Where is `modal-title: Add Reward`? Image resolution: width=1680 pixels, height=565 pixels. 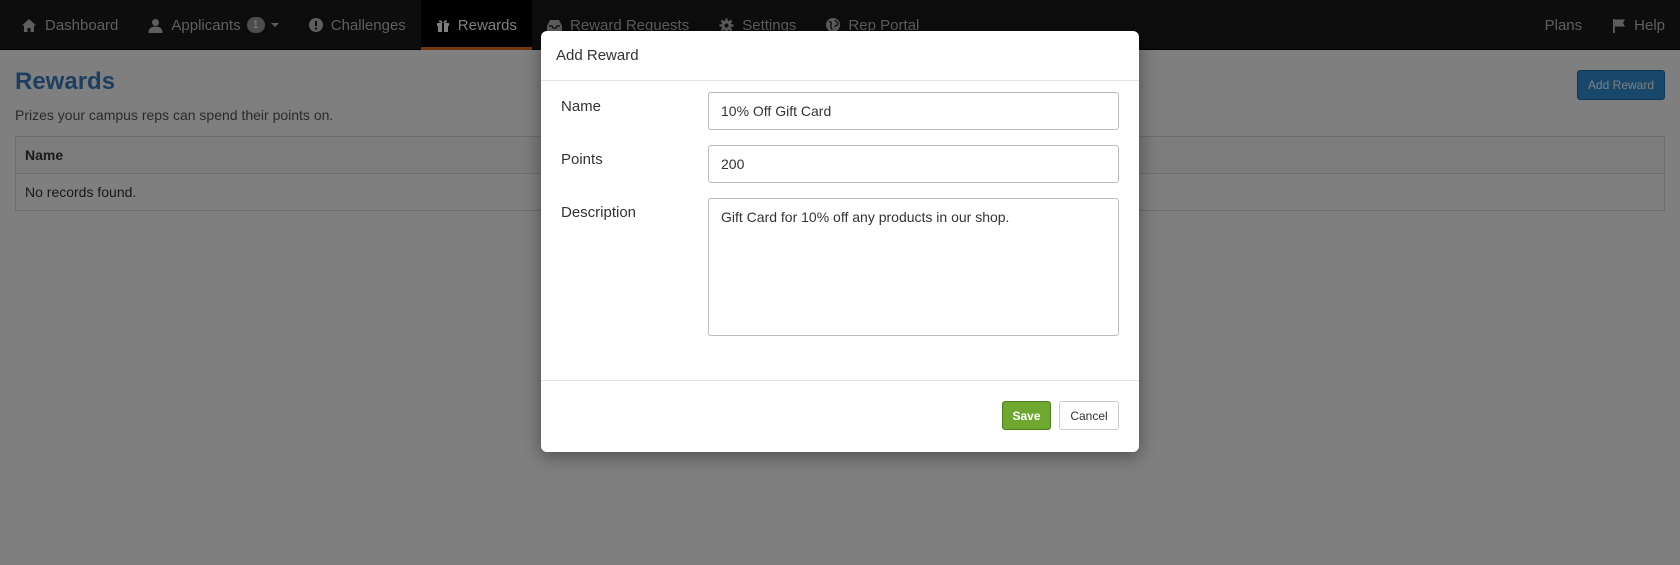 modal-title: Add Reward is located at coordinates (840, 56).